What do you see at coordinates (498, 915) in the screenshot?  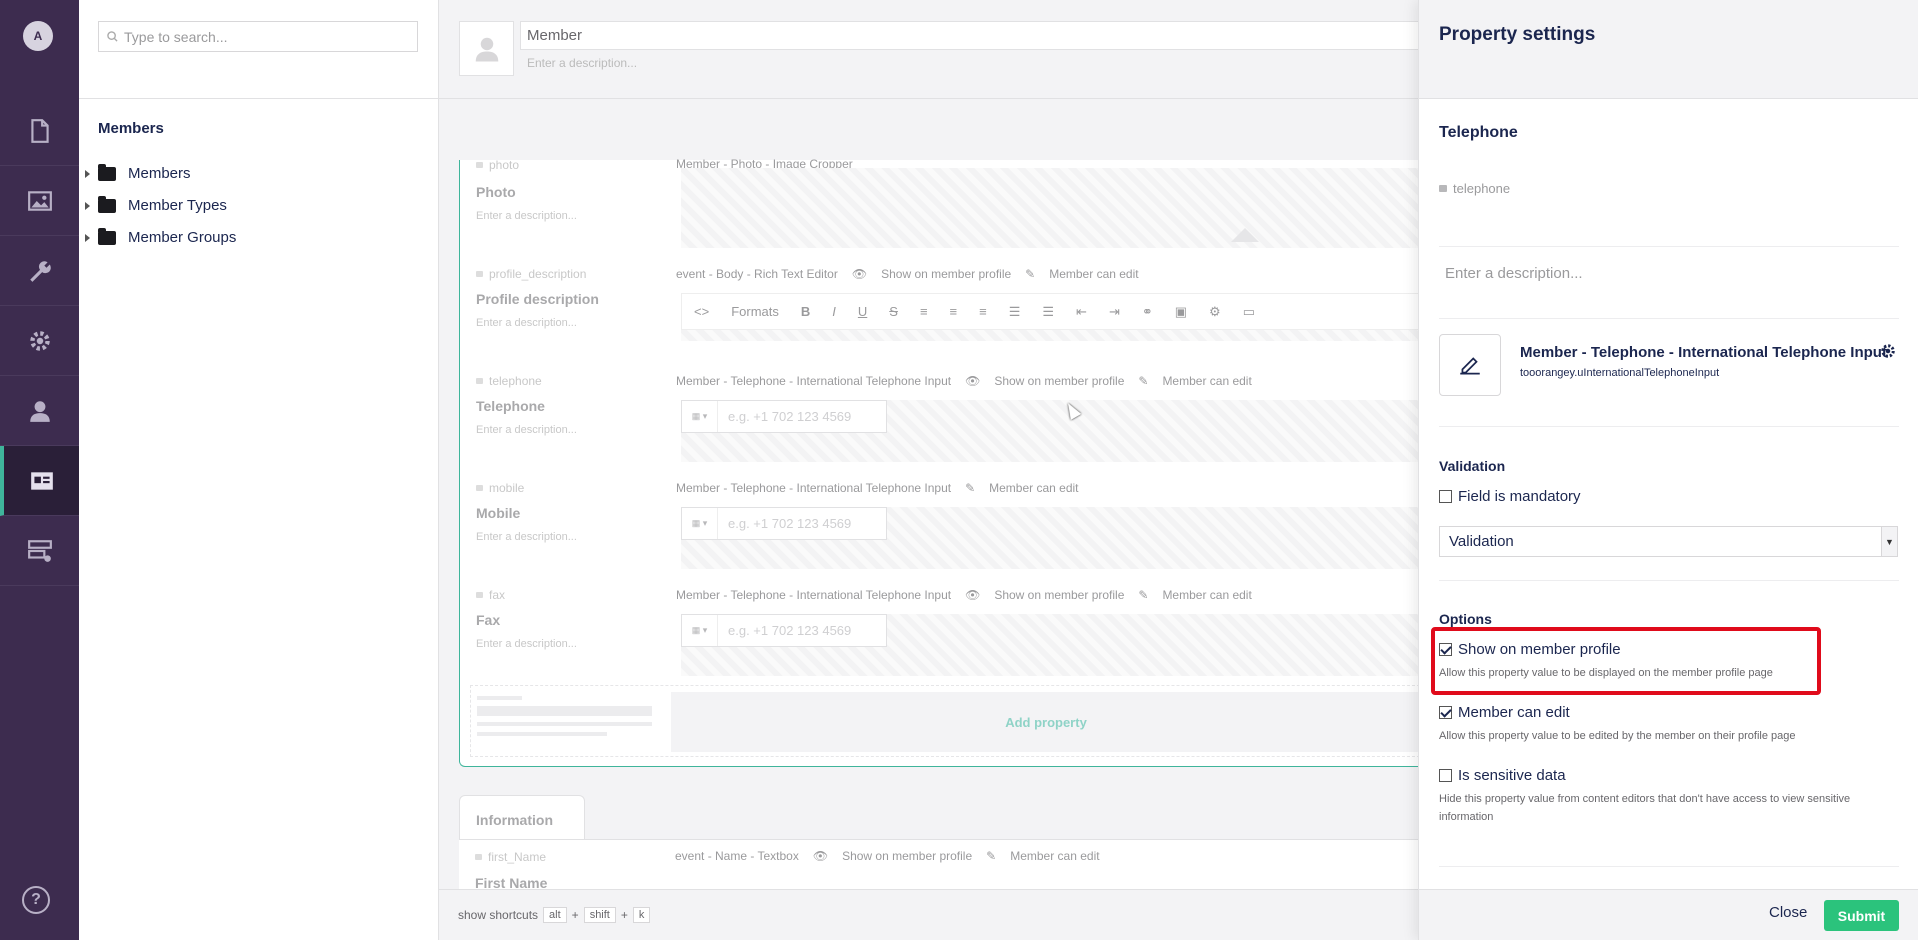 I see `show-shortcuts-link: show shortcuts` at bounding box center [498, 915].